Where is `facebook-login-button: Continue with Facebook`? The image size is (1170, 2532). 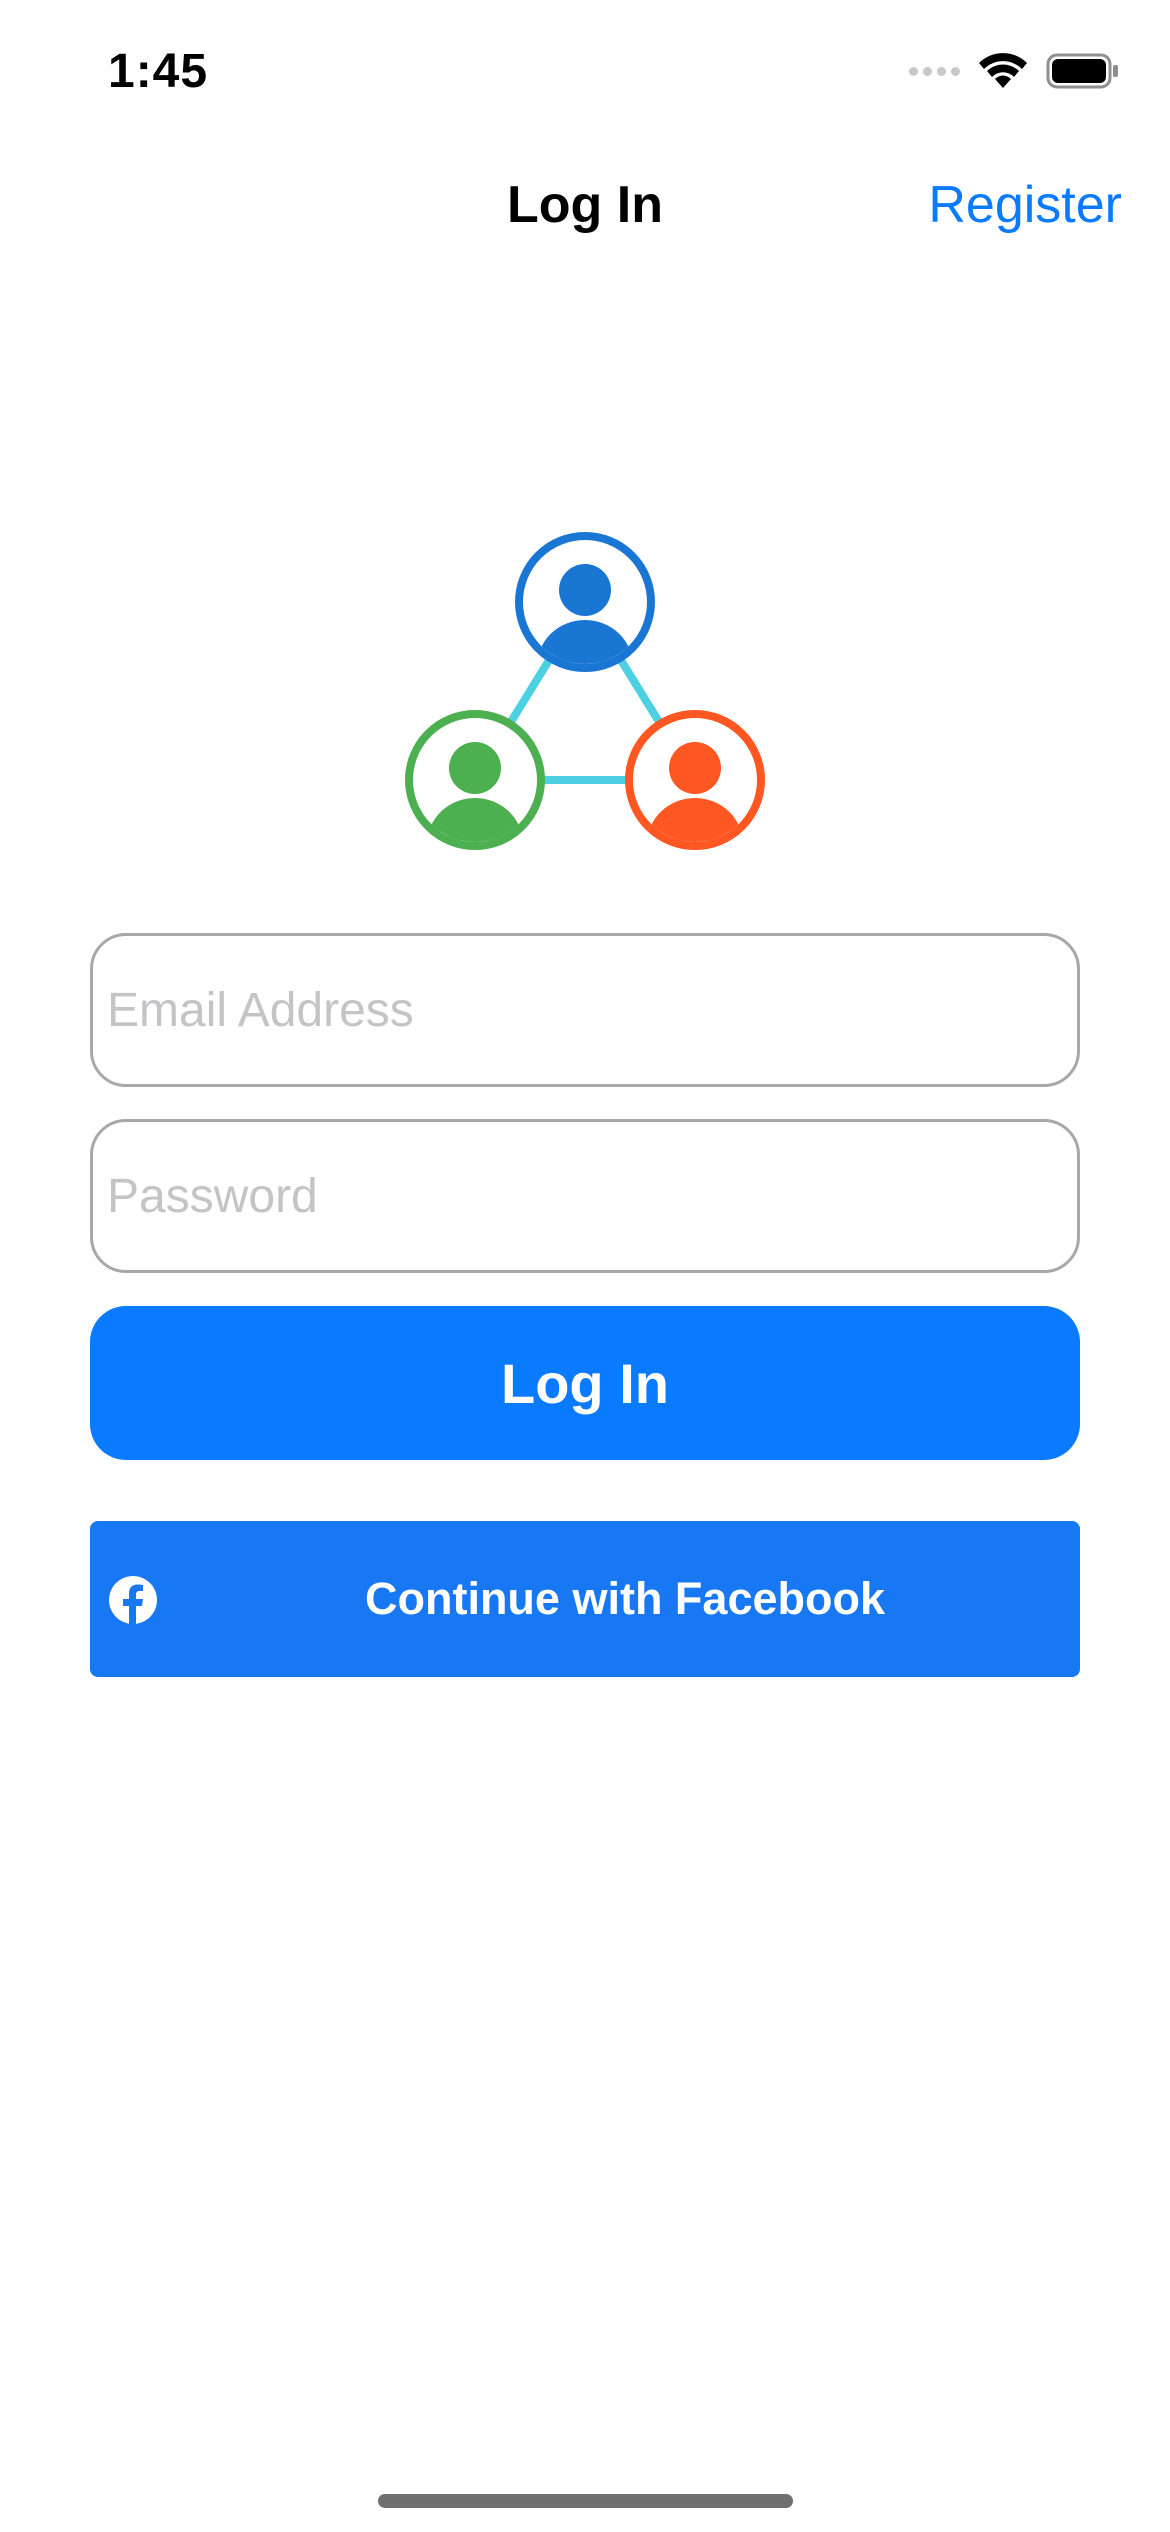 facebook-login-button: Continue with Facebook is located at coordinates (585, 1599).